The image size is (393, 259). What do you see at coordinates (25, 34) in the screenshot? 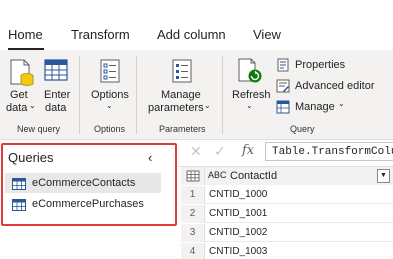
I see `tab-home: Home` at bounding box center [25, 34].